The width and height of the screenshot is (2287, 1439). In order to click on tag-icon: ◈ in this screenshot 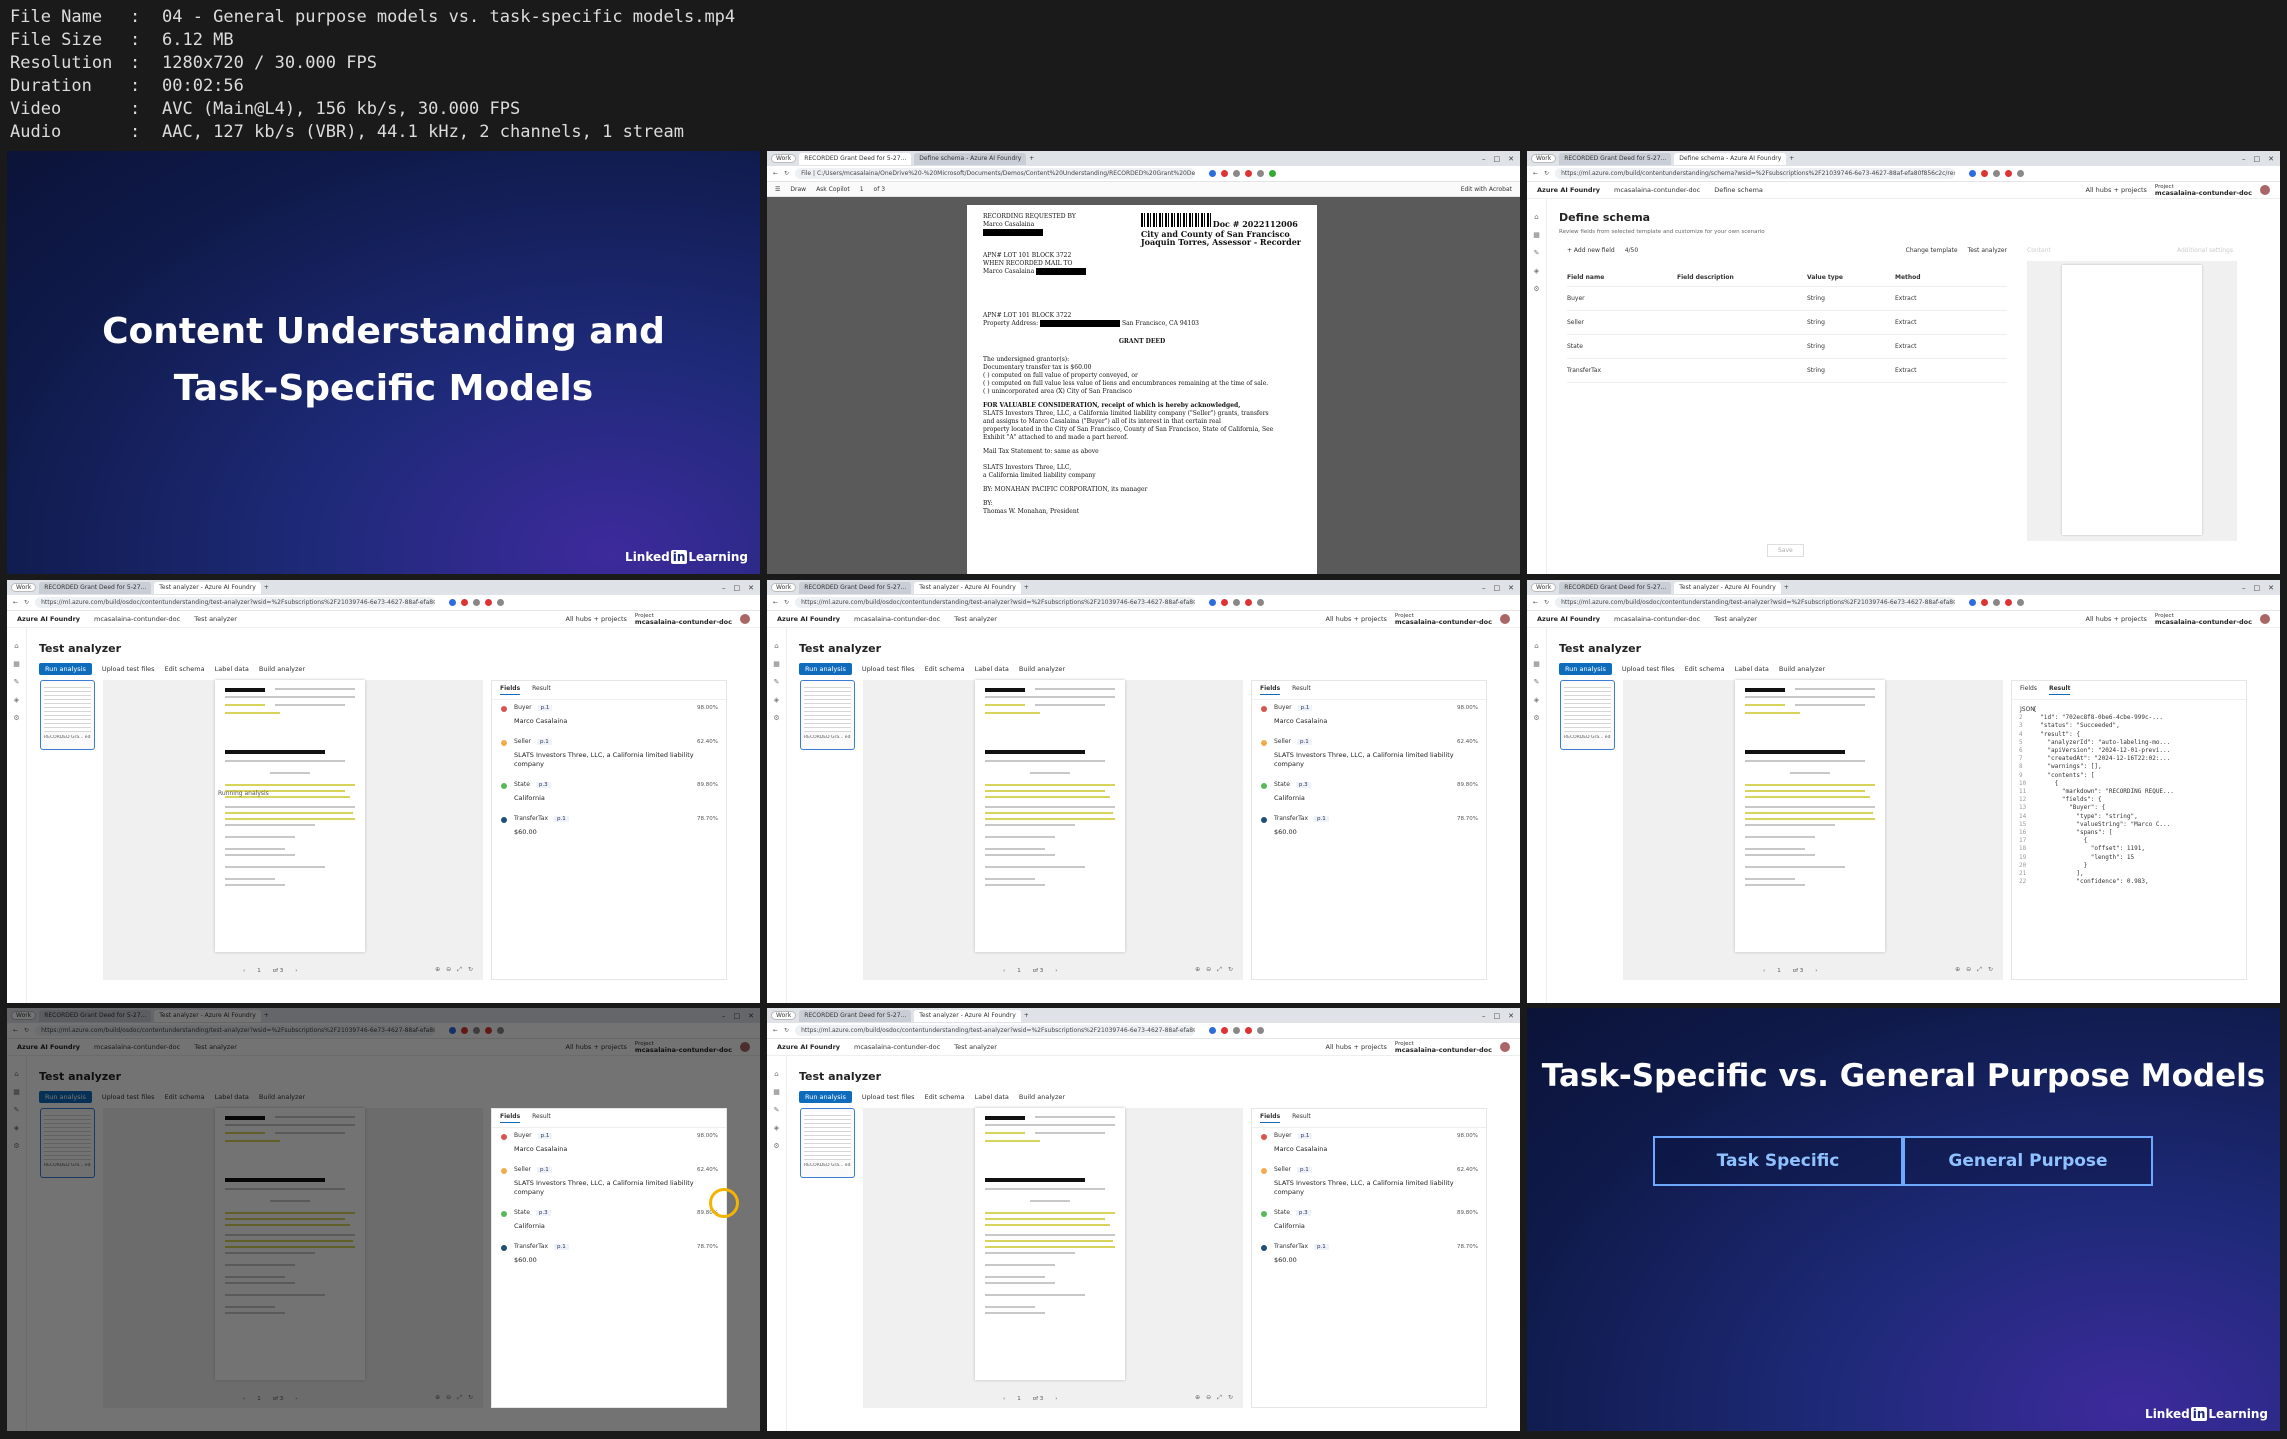, I will do `click(1536, 700)`.